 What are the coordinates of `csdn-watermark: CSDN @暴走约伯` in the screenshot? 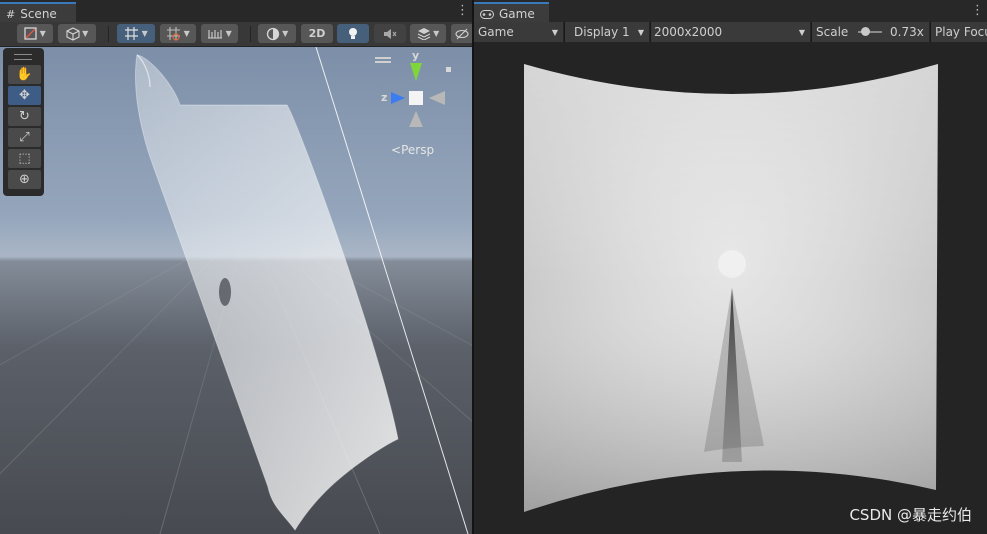 It's located at (910, 515).